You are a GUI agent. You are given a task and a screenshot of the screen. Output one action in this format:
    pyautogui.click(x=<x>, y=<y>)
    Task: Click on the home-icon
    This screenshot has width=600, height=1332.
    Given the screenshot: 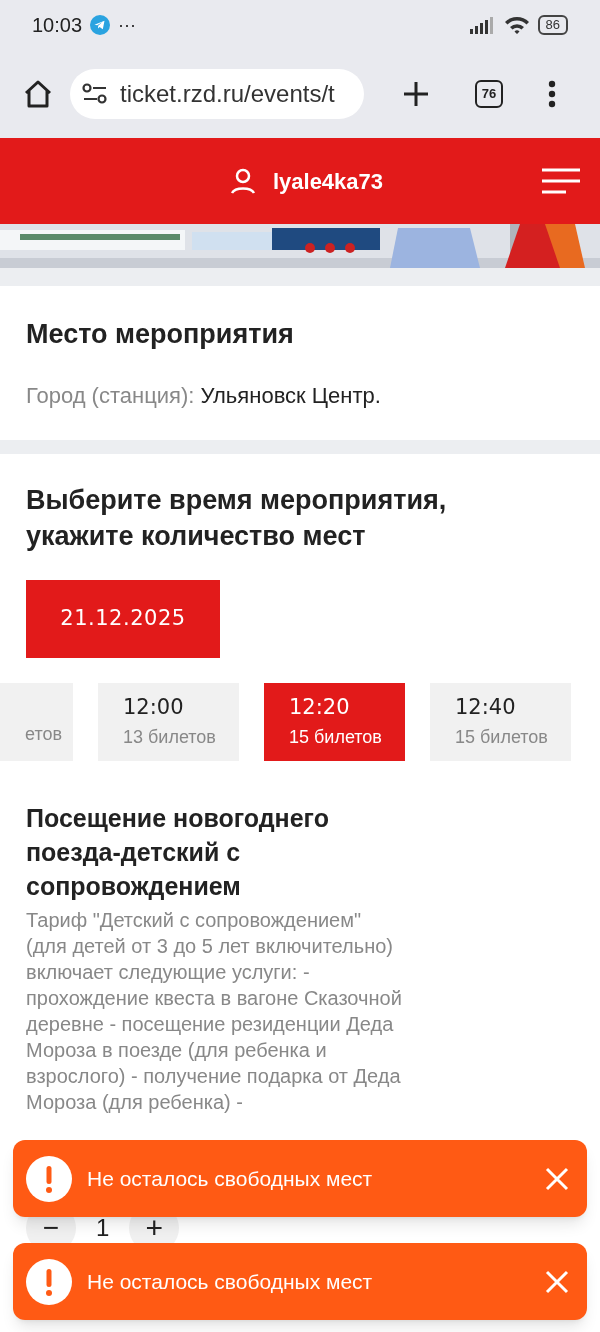 What is the action you would take?
    pyautogui.click(x=38, y=94)
    